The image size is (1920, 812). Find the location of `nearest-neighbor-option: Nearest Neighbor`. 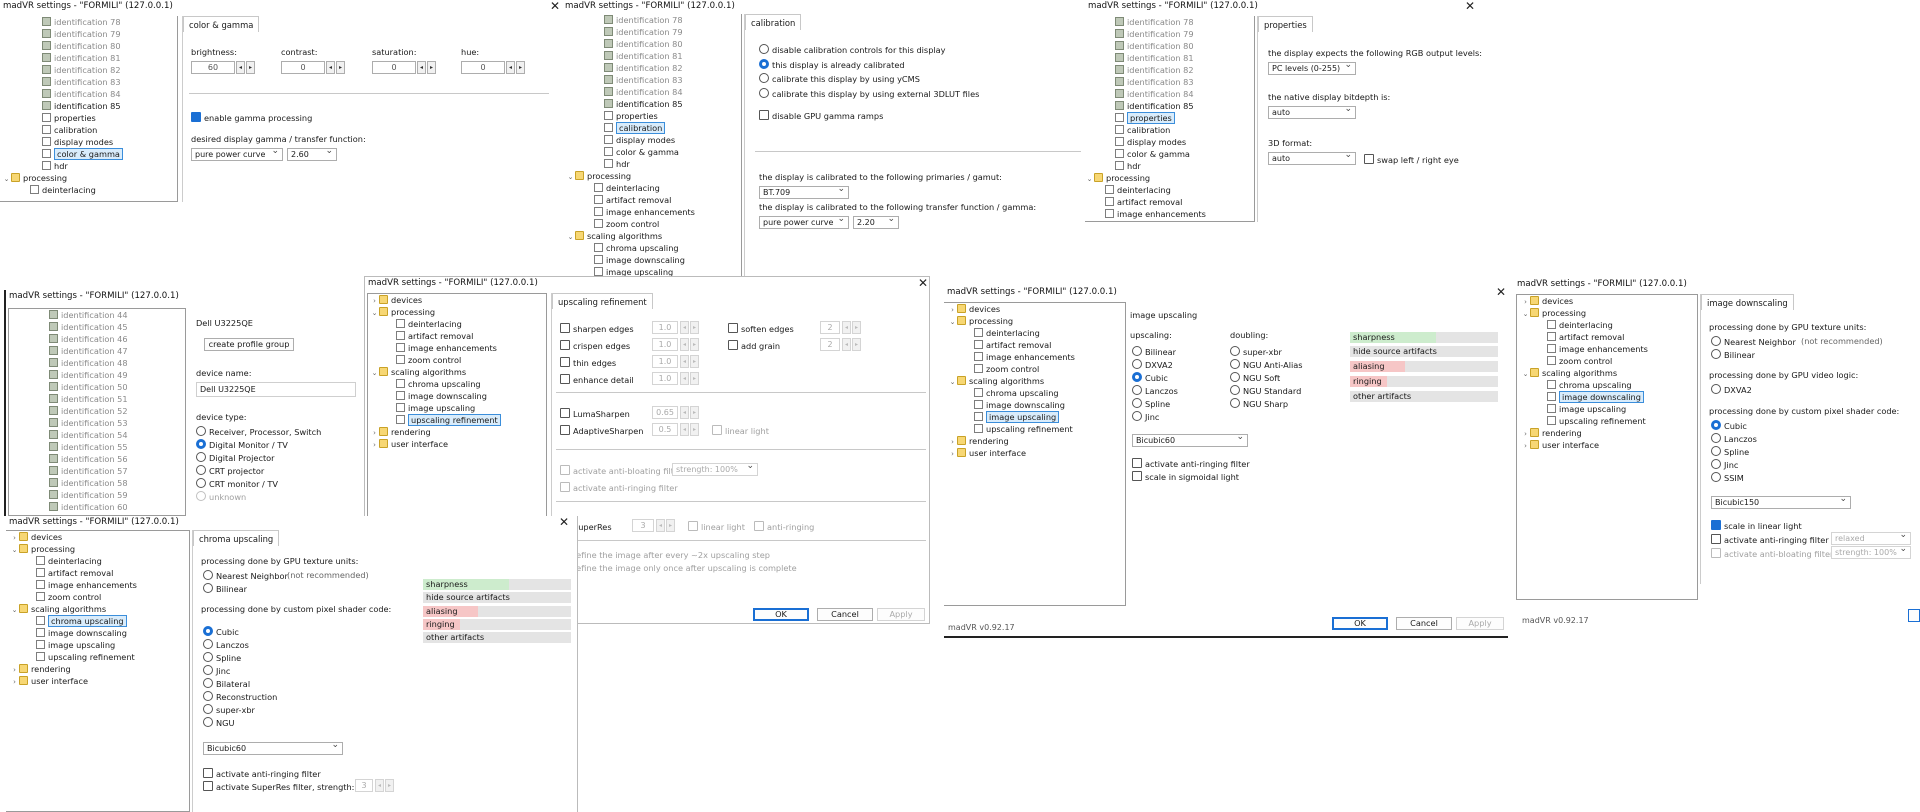

nearest-neighbor-option: Nearest Neighbor is located at coordinates (1753, 341).